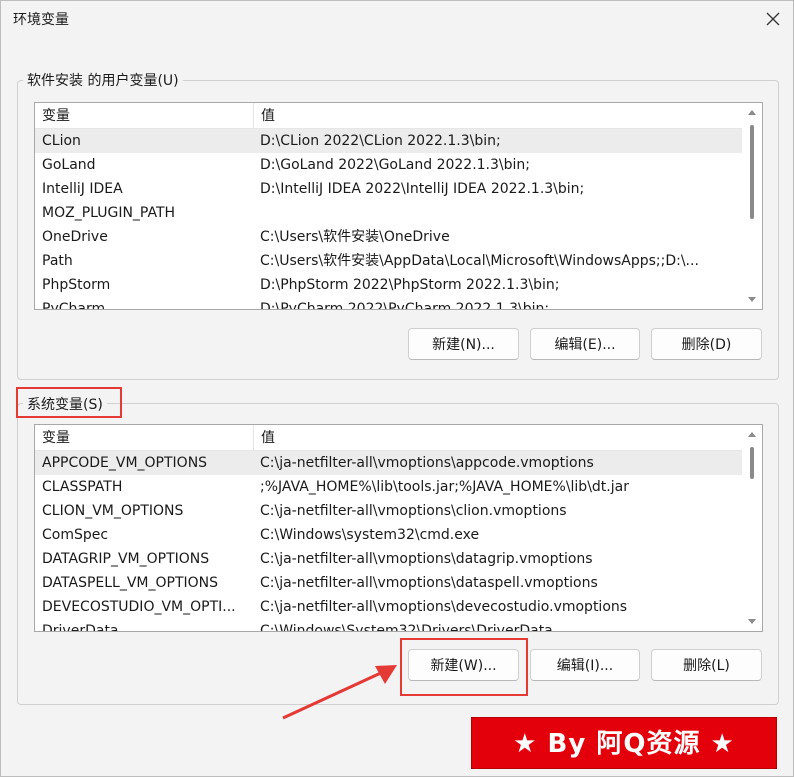  I want to click on variable-name: PyCharm, so click(74, 305).